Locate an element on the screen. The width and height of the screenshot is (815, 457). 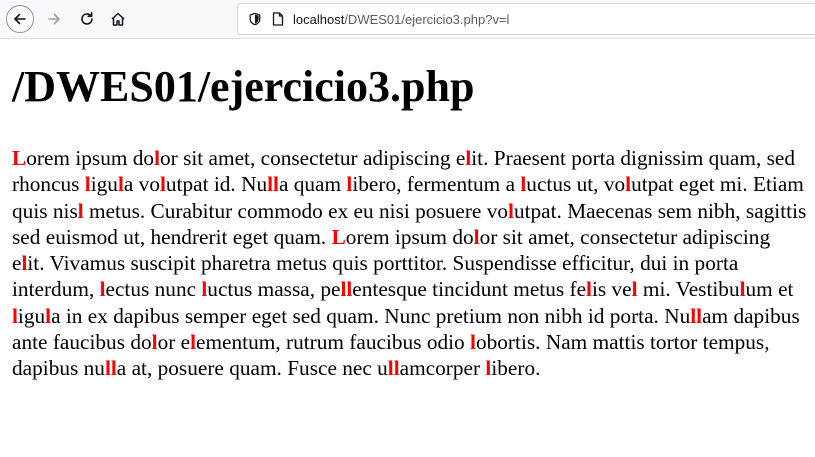
arrow-left-icon is located at coordinates (20, 19).